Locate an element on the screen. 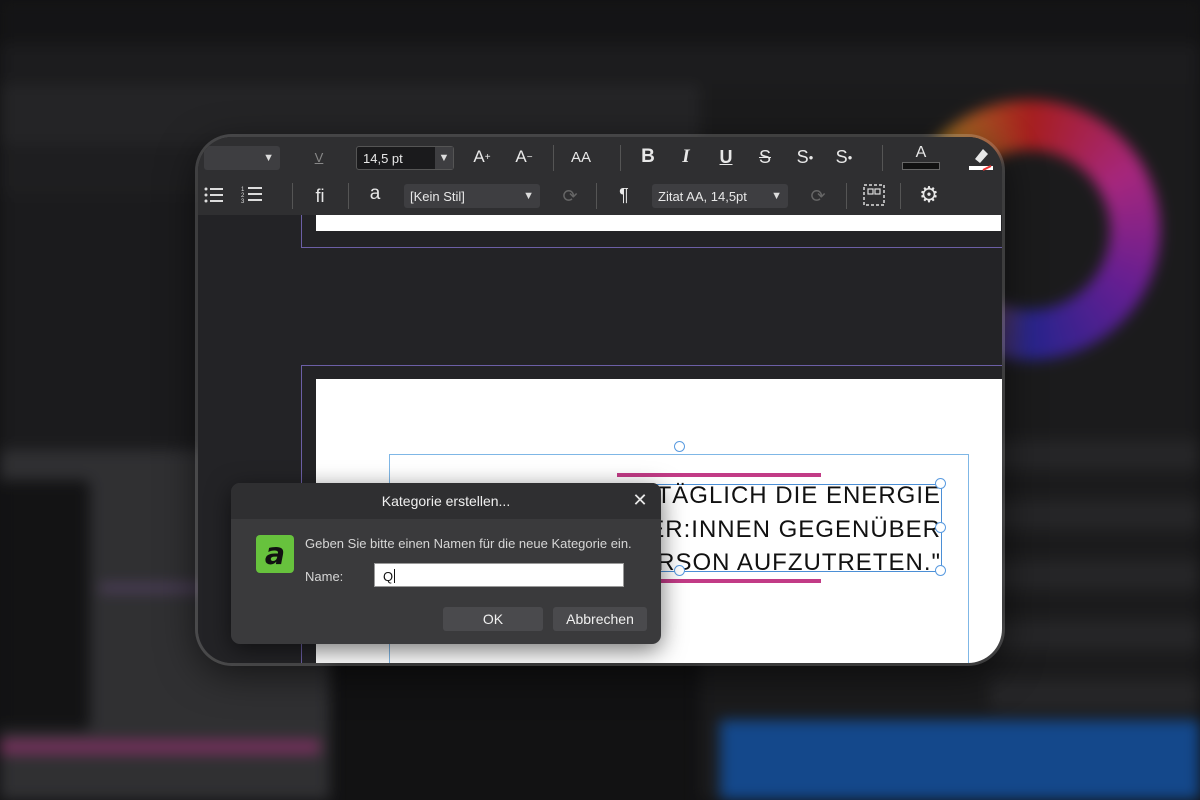 The width and height of the screenshot is (1200, 800). superscript-button: S ● is located at coordinates (805, 157).